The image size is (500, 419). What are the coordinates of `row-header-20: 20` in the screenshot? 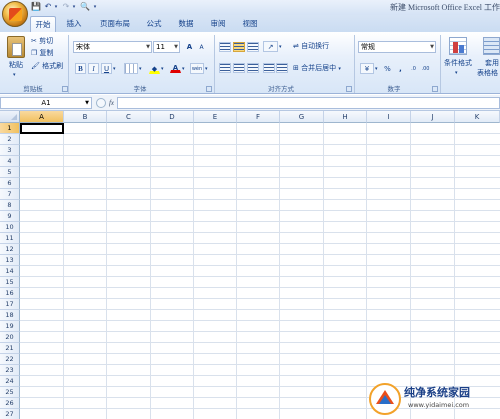 It's located at (10, 337).